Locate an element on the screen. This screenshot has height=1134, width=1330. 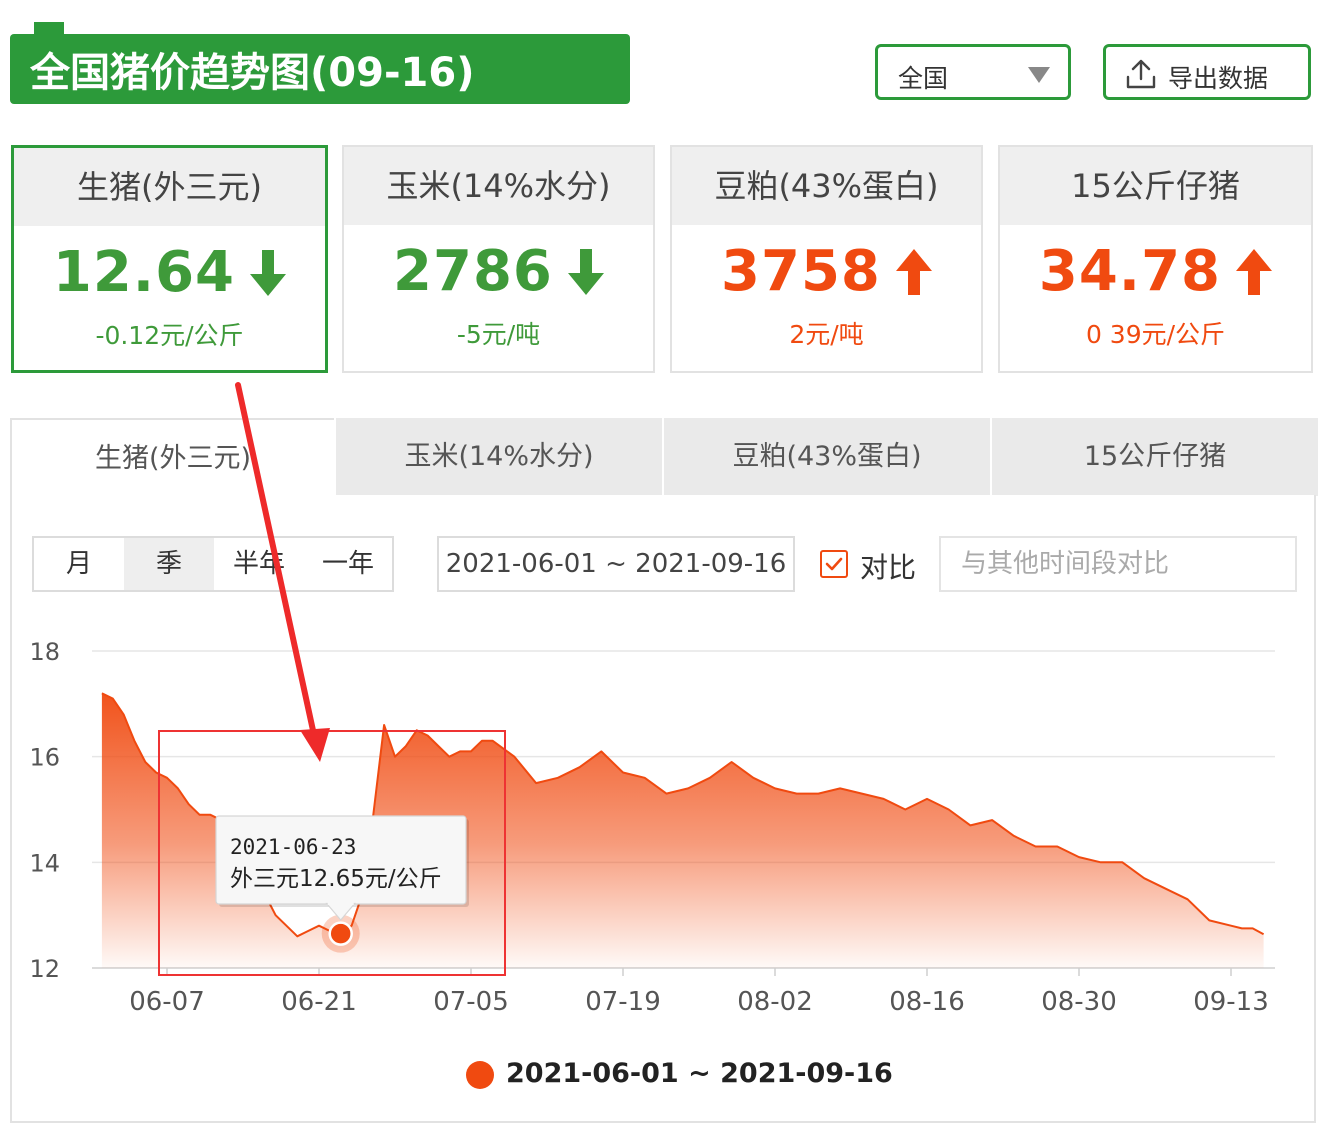
tooltip-date: 2021-06-23 is located at coordinates (293, 847).